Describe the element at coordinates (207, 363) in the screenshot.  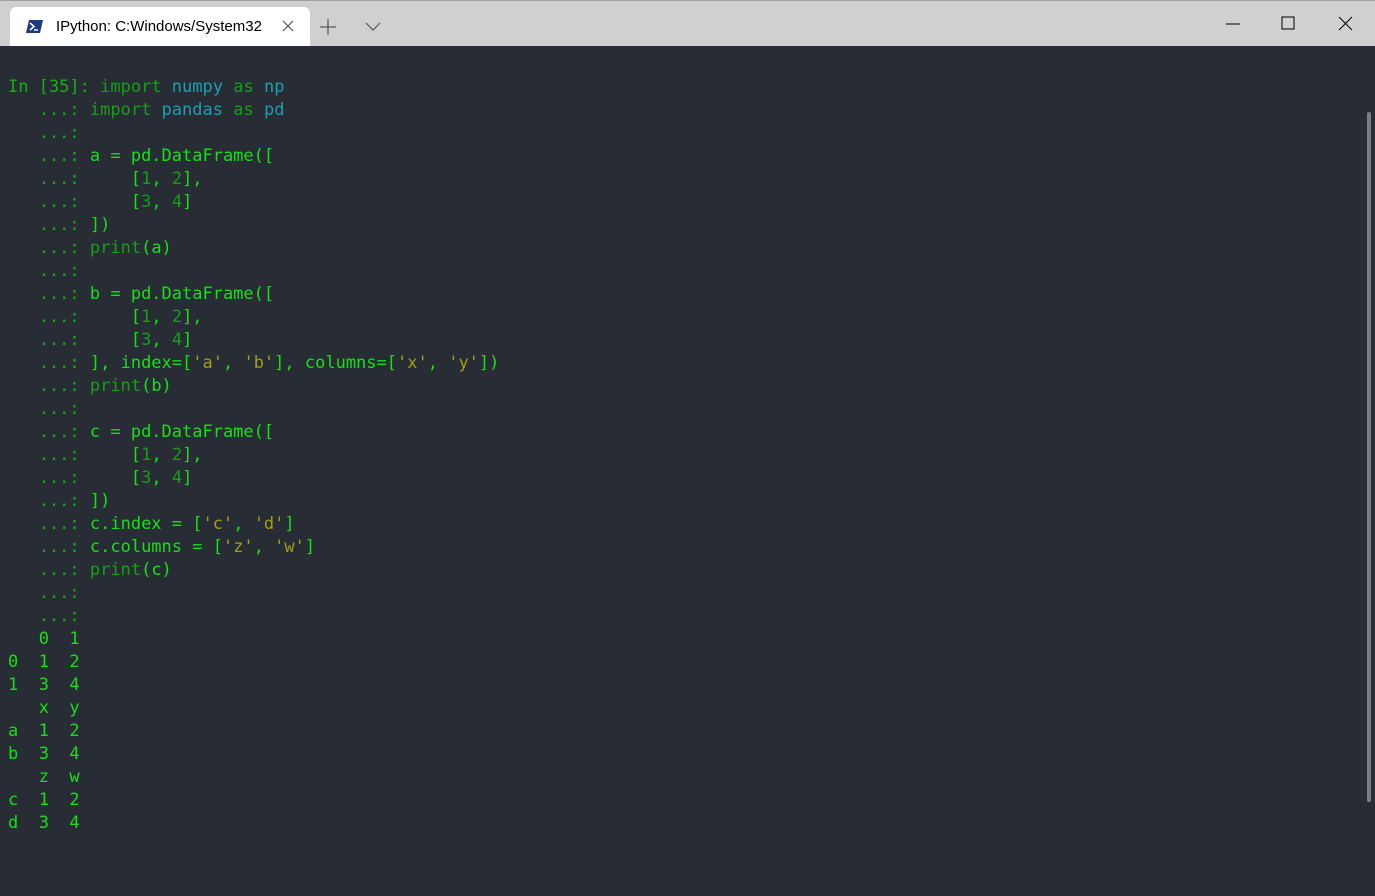
I see `code-token: 'a'` at that location.